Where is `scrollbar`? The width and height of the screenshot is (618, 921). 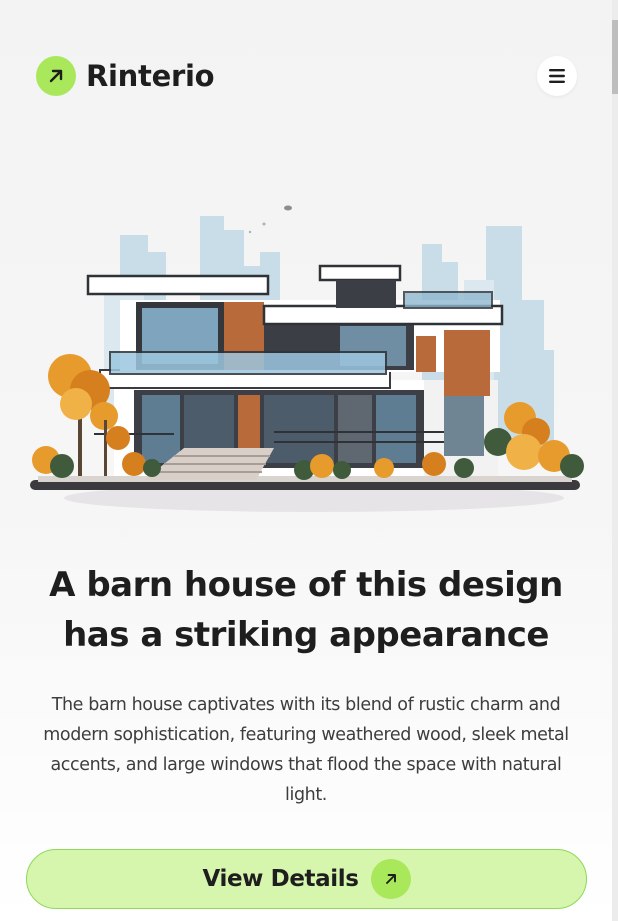
scrollbar is located at coordinates (615, 460).